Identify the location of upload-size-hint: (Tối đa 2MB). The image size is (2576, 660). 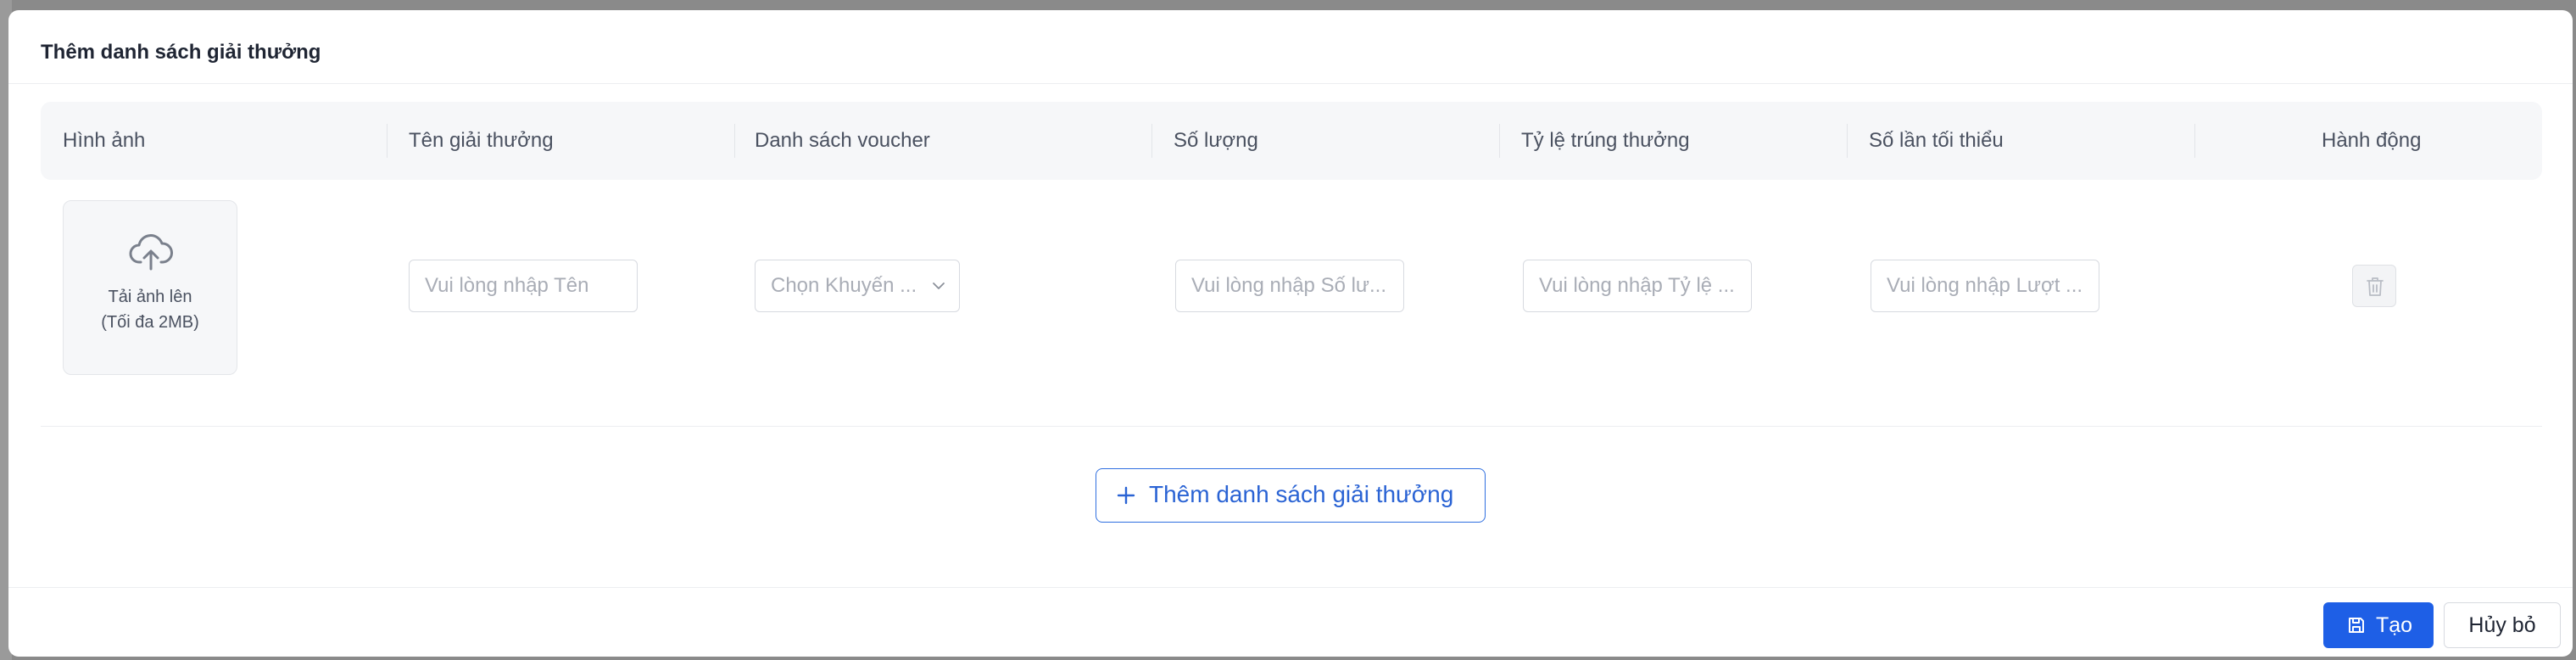
(150, 322).